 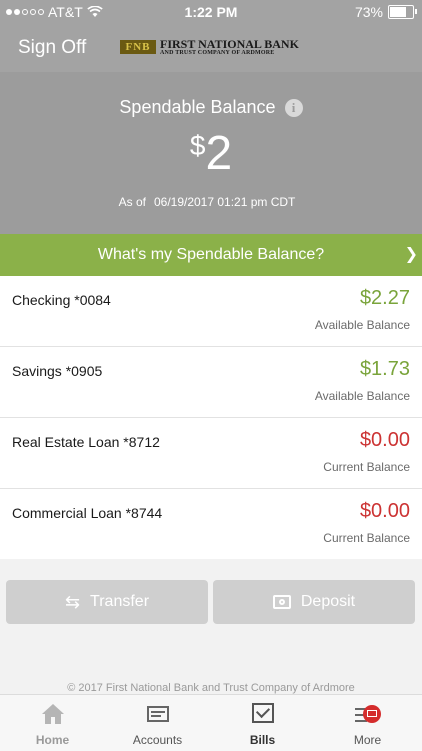 What do you see at coordinates (281, 602) in the screenshot?
I see `camera-icon` at bounding box center [281, 602].